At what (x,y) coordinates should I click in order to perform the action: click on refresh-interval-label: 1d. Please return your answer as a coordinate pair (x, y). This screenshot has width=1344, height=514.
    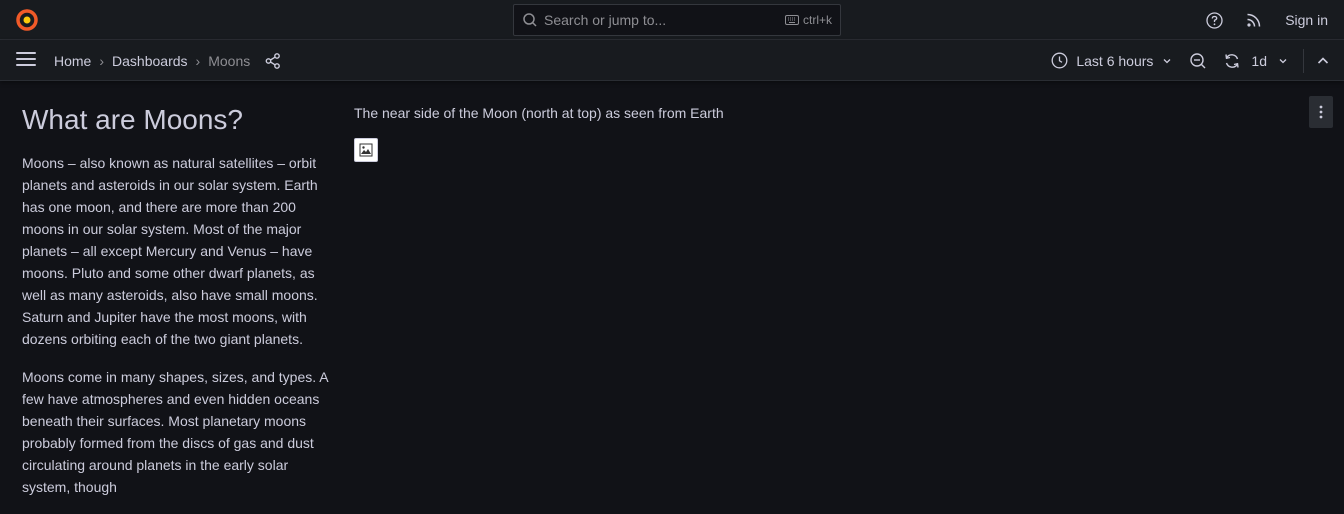
    Looking at the image, I should click on (1259, 60).